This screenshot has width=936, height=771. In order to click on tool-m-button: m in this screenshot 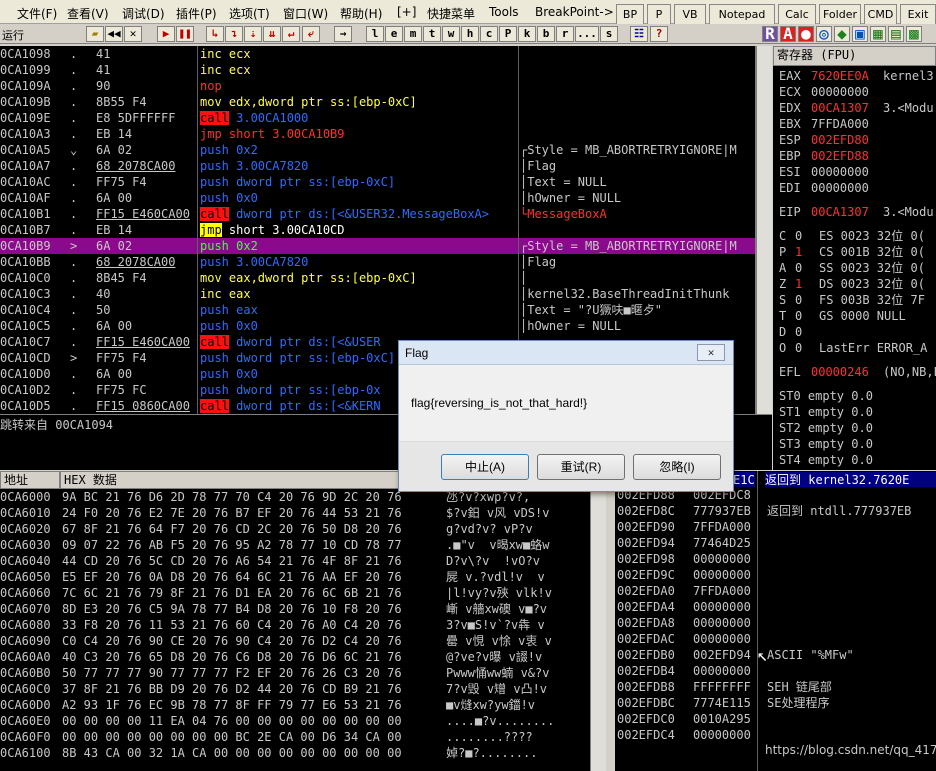, I will do `click(413, 34)`.